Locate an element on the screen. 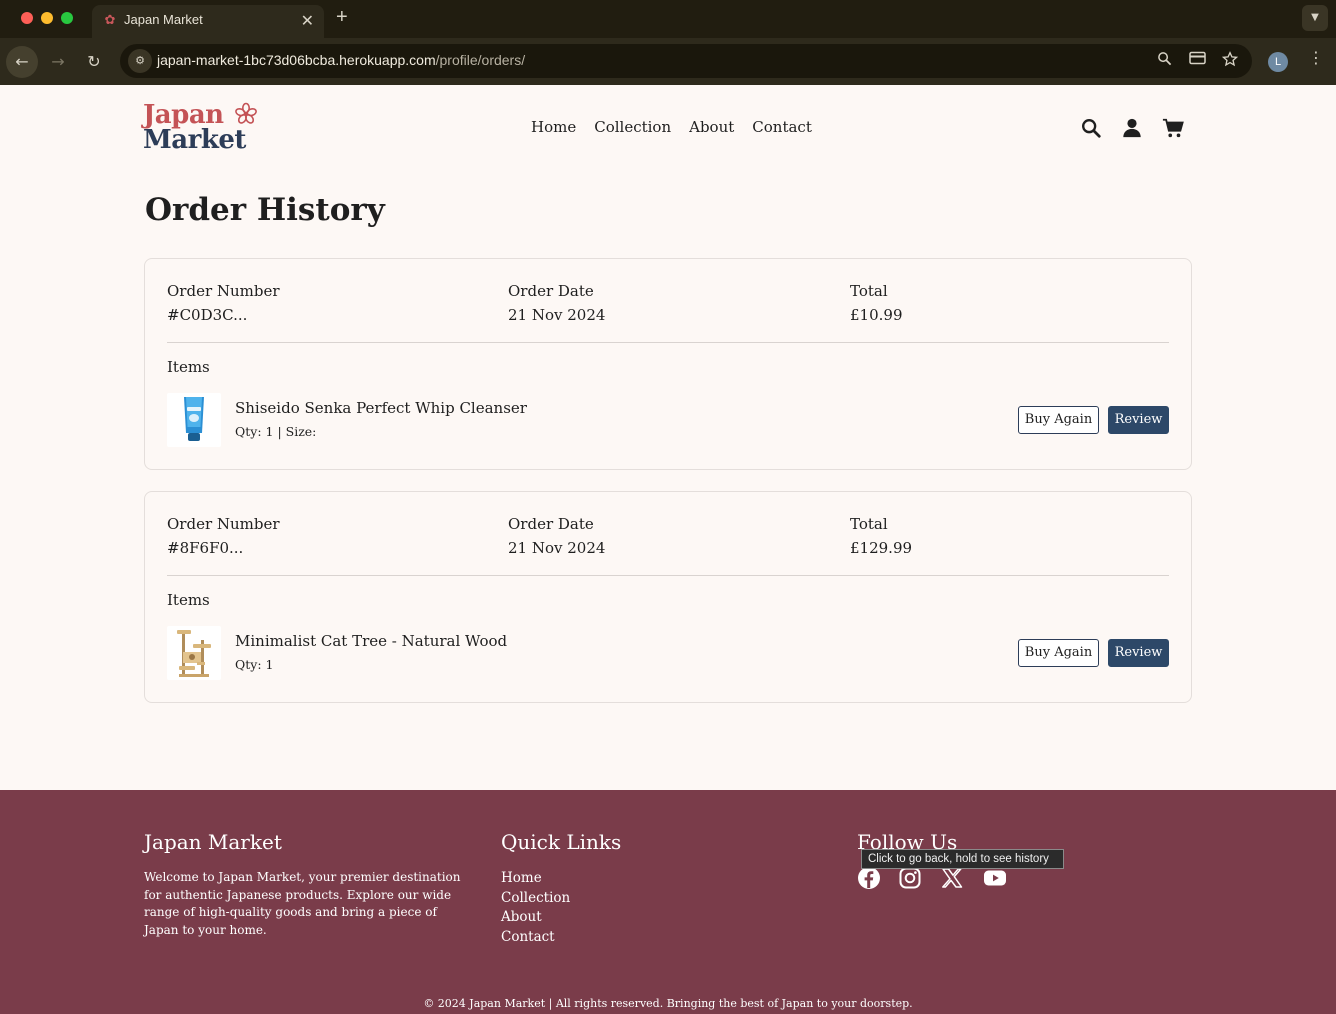  cart-icon is located at coordinates (1173, 128).